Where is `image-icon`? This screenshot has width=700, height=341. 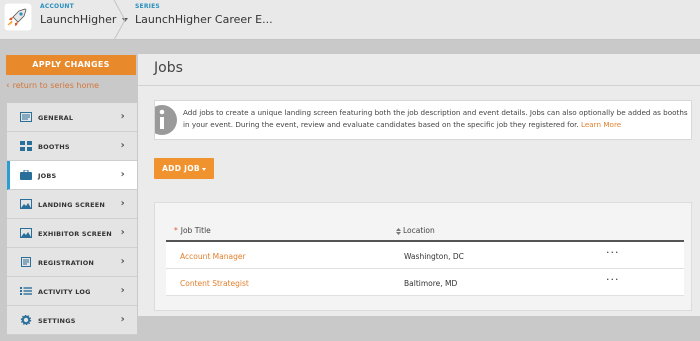
image-icon is located at coordinates (26, 204).